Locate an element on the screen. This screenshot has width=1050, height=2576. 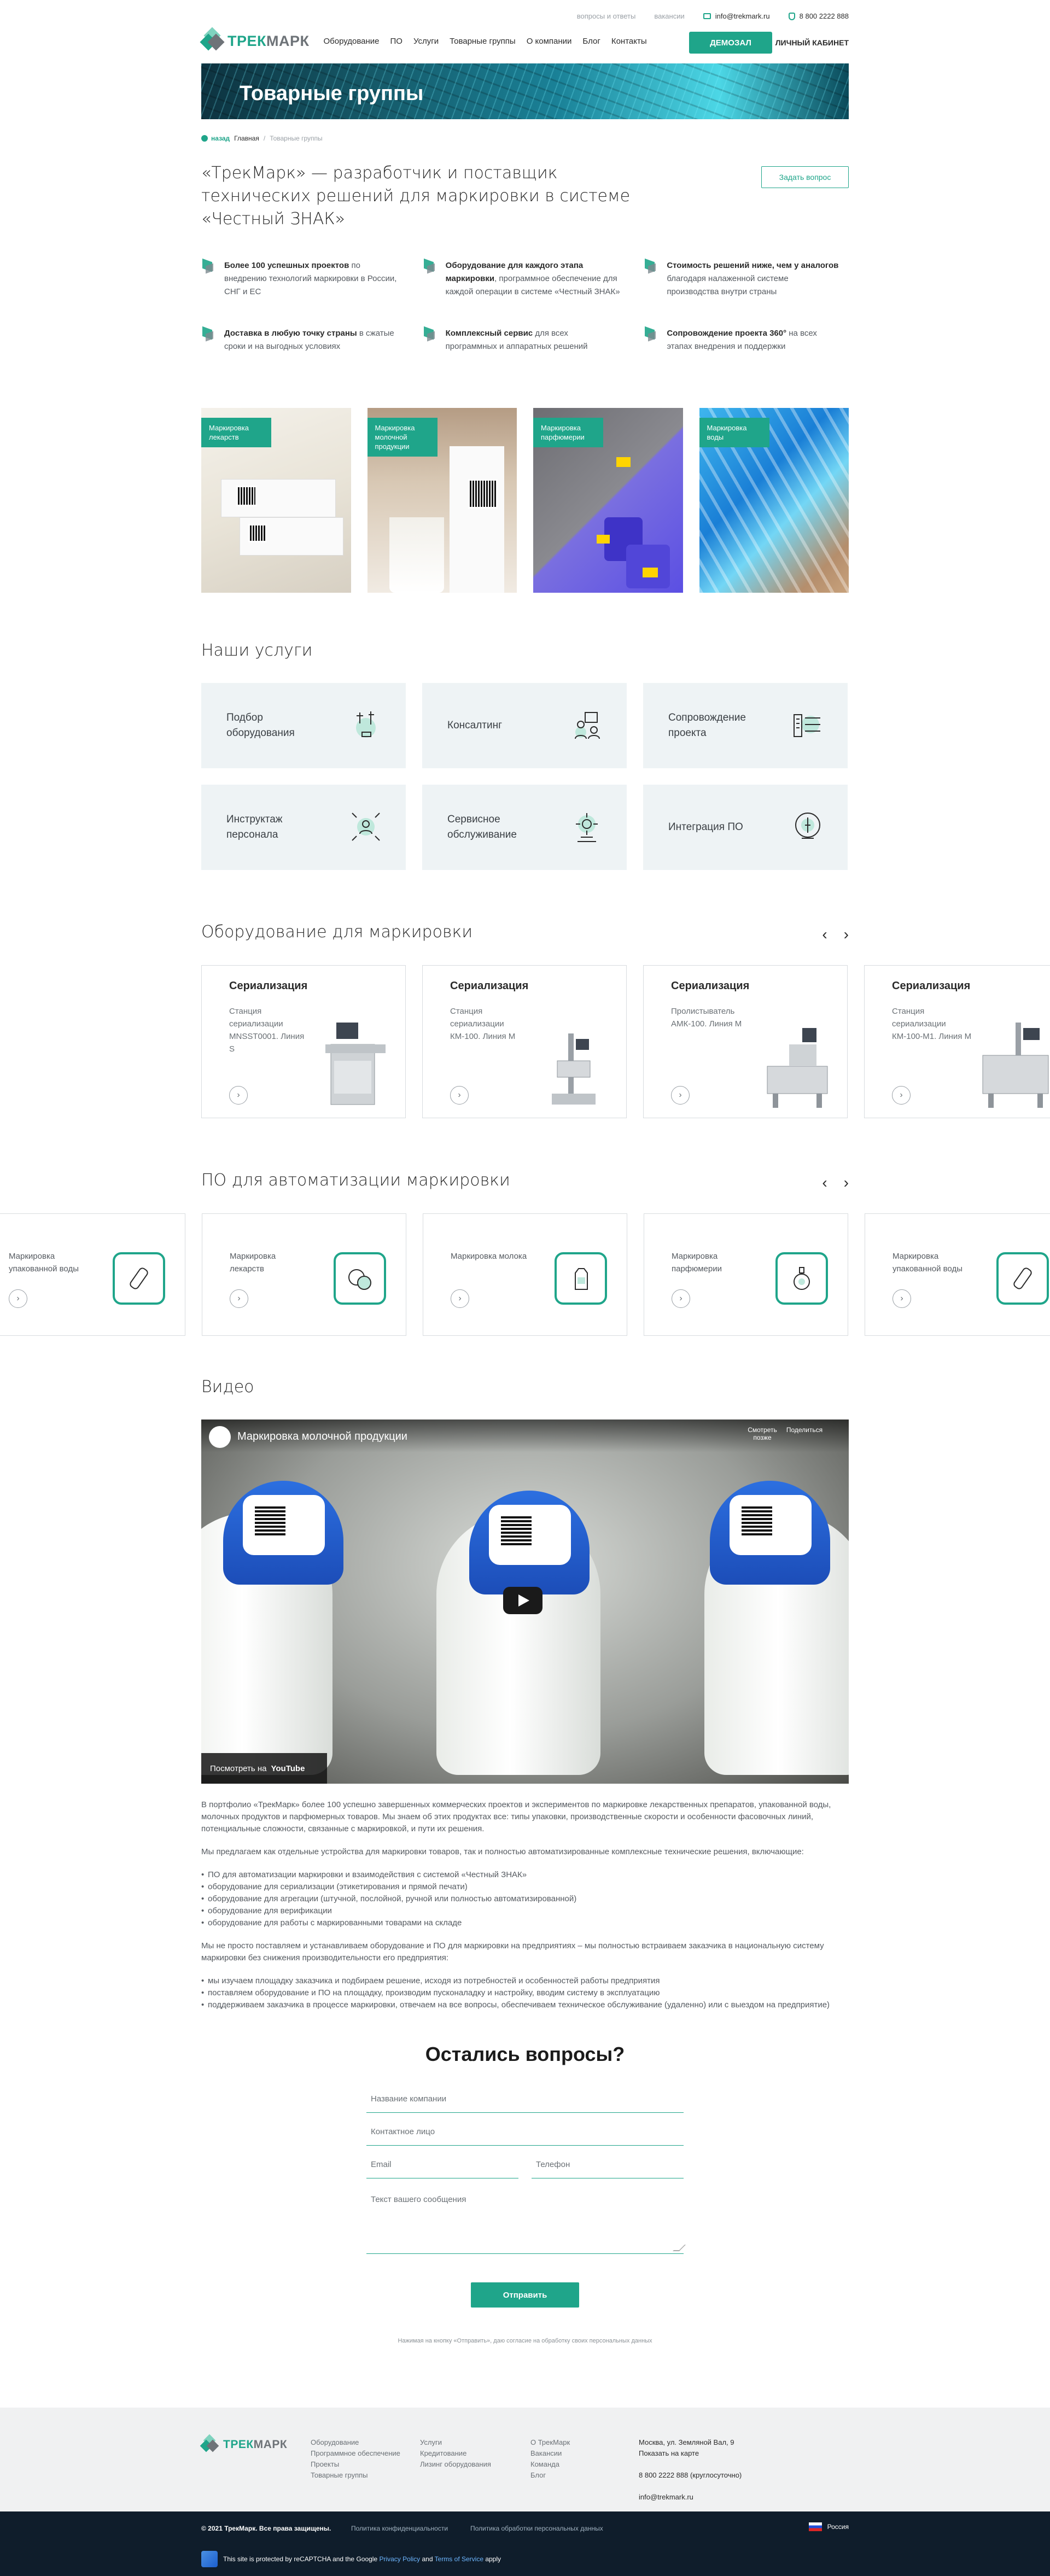
nav-services: Услуги is located at coordinates (426, 41).